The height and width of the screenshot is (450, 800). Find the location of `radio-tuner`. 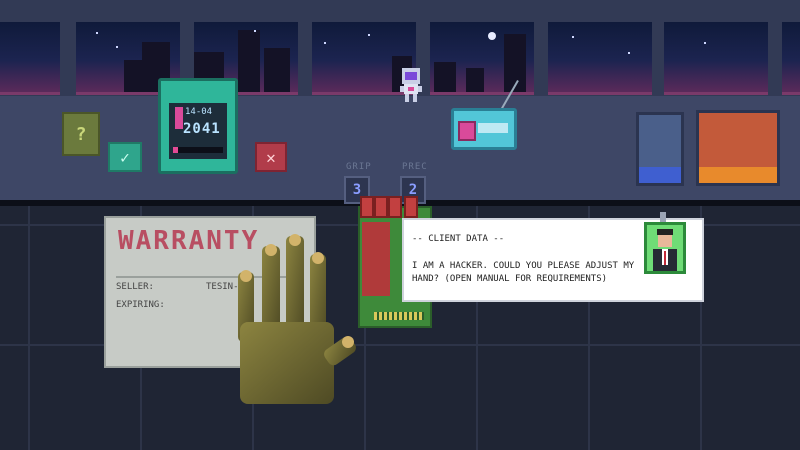

radio-tuner is located at coordinates (493, 128).